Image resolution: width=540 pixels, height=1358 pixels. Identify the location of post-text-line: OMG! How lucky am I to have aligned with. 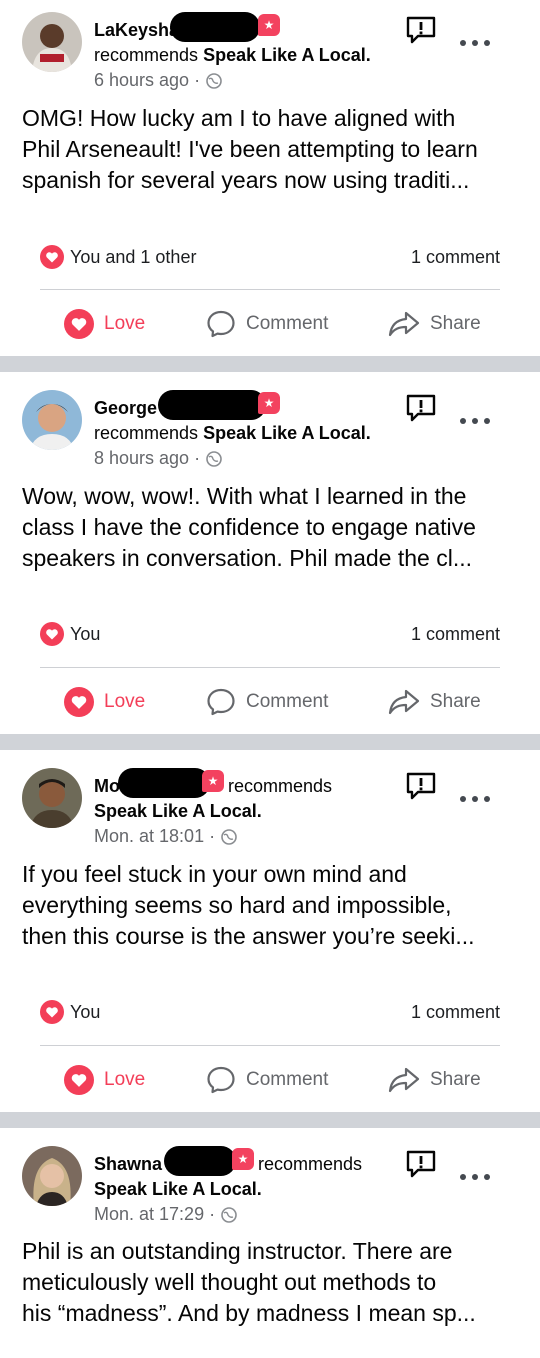
(239, 118).